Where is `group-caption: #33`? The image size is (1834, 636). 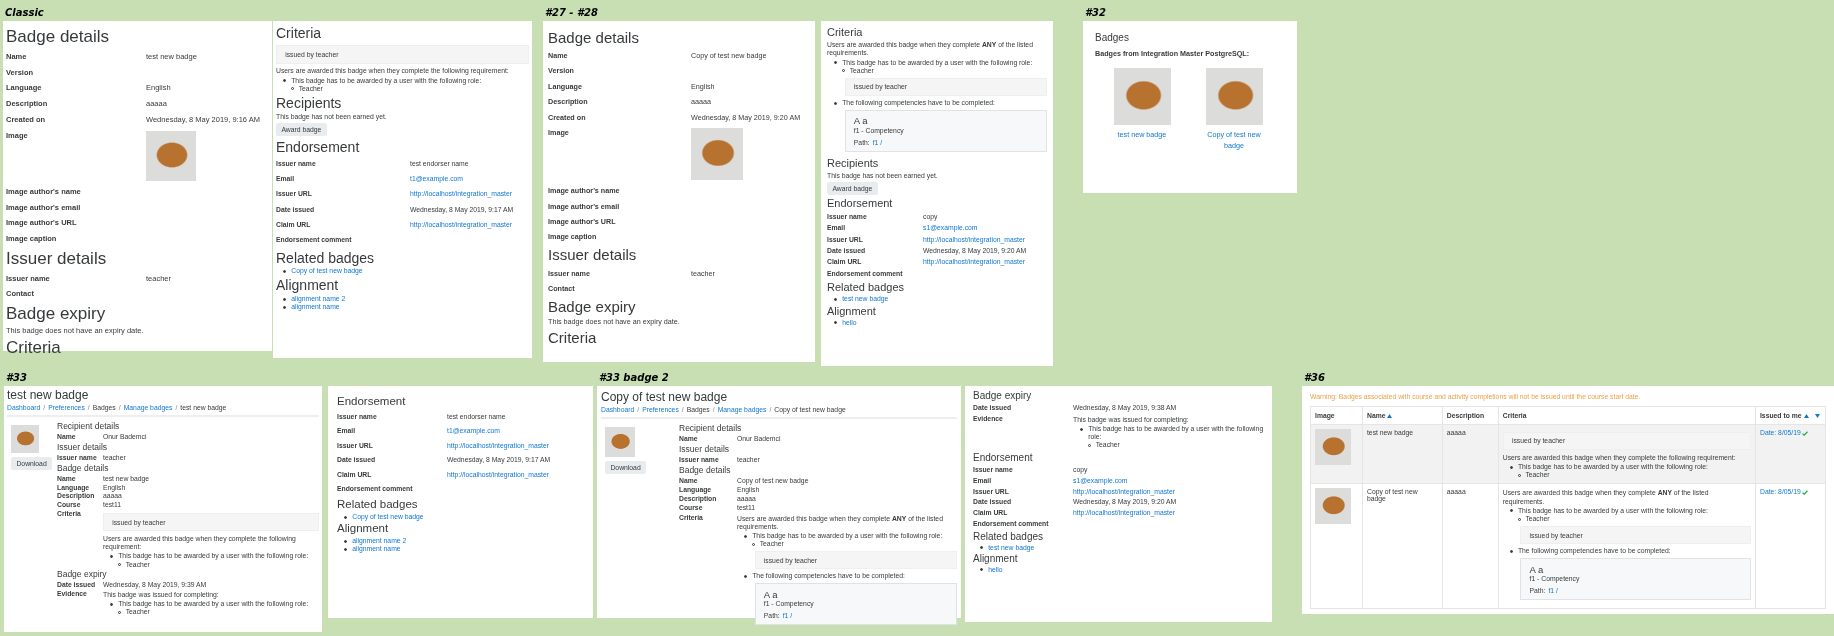
group-caption: #33 is located at coordinates (16, 378).